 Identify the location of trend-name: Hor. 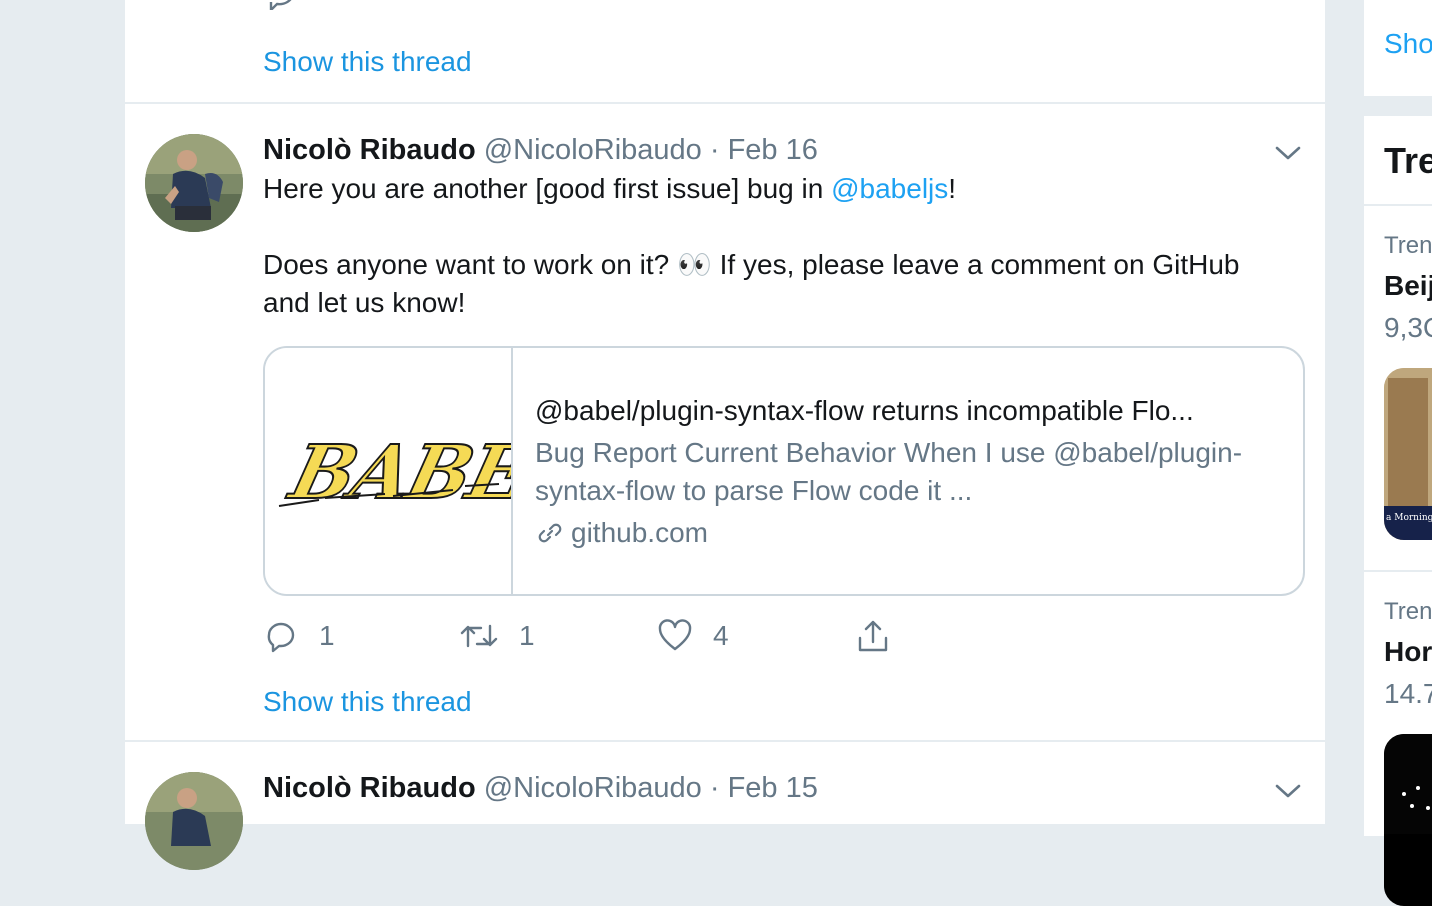
(1408, 651).